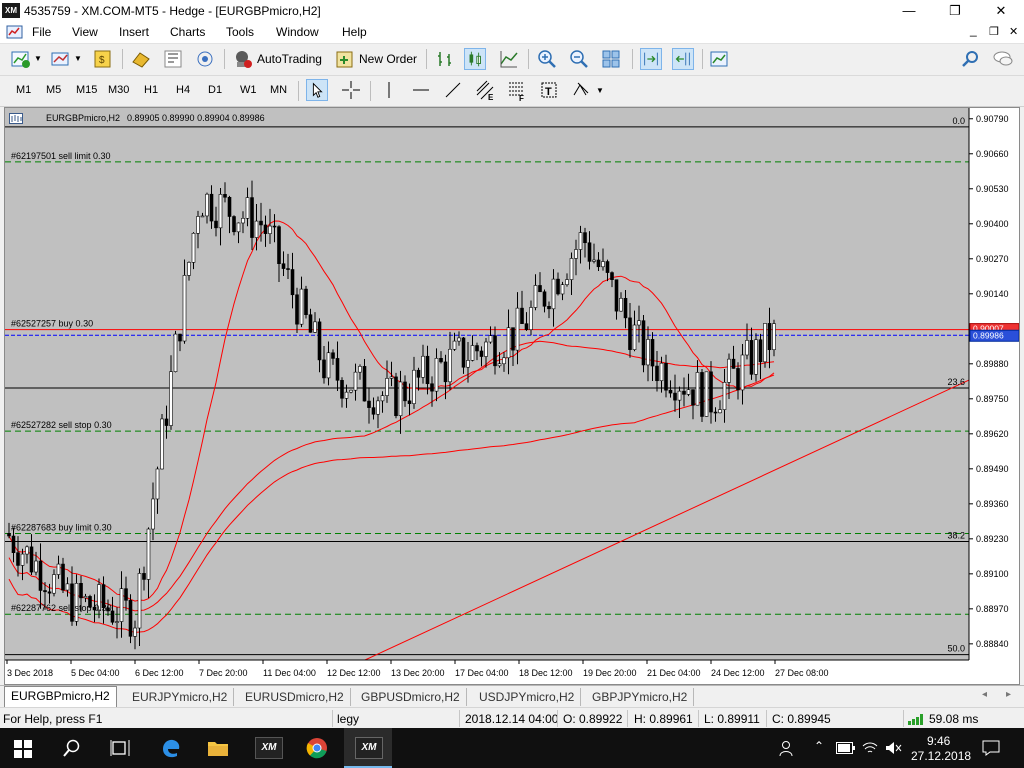 The height and width of the screenshot is (768, 1024). Describe the element at coordinates (83, 118) in the screenshot. I see `chart-header-symbol: EURGBPmicro,H2` at that location.